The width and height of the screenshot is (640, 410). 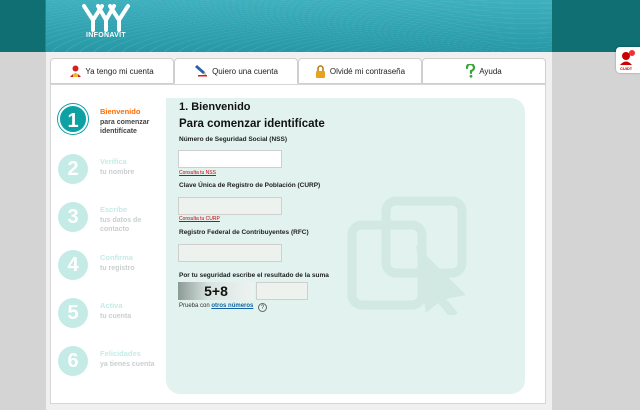 What do you see at coordinates (114, 209) in the screenshot?
I see `step-title: Escribe` at bounding box center [114, 209].